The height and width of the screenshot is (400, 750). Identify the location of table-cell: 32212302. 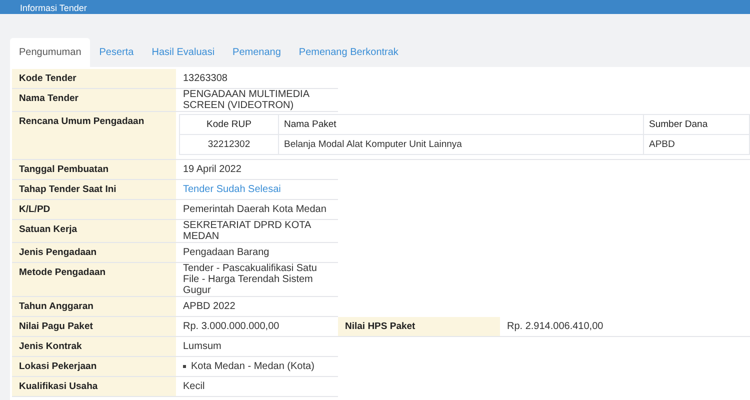
(229, 144).